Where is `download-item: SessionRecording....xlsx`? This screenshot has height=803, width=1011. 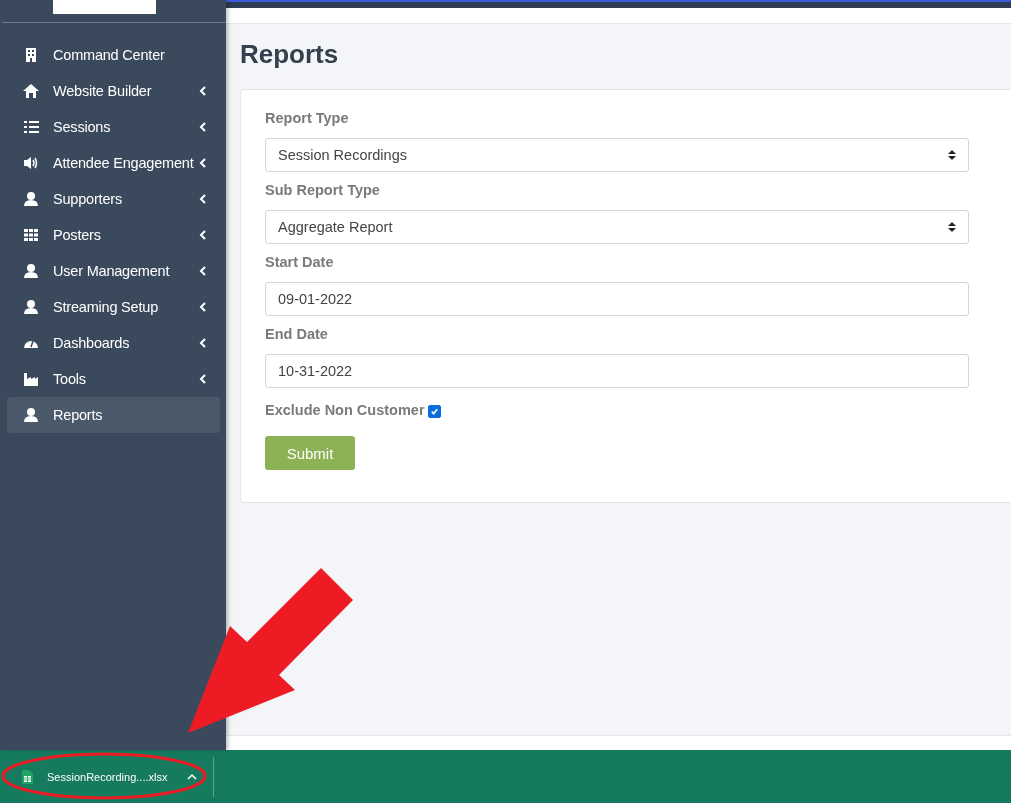 download-item: SessionRecording....xlsx is located at coordinates (107, 776).